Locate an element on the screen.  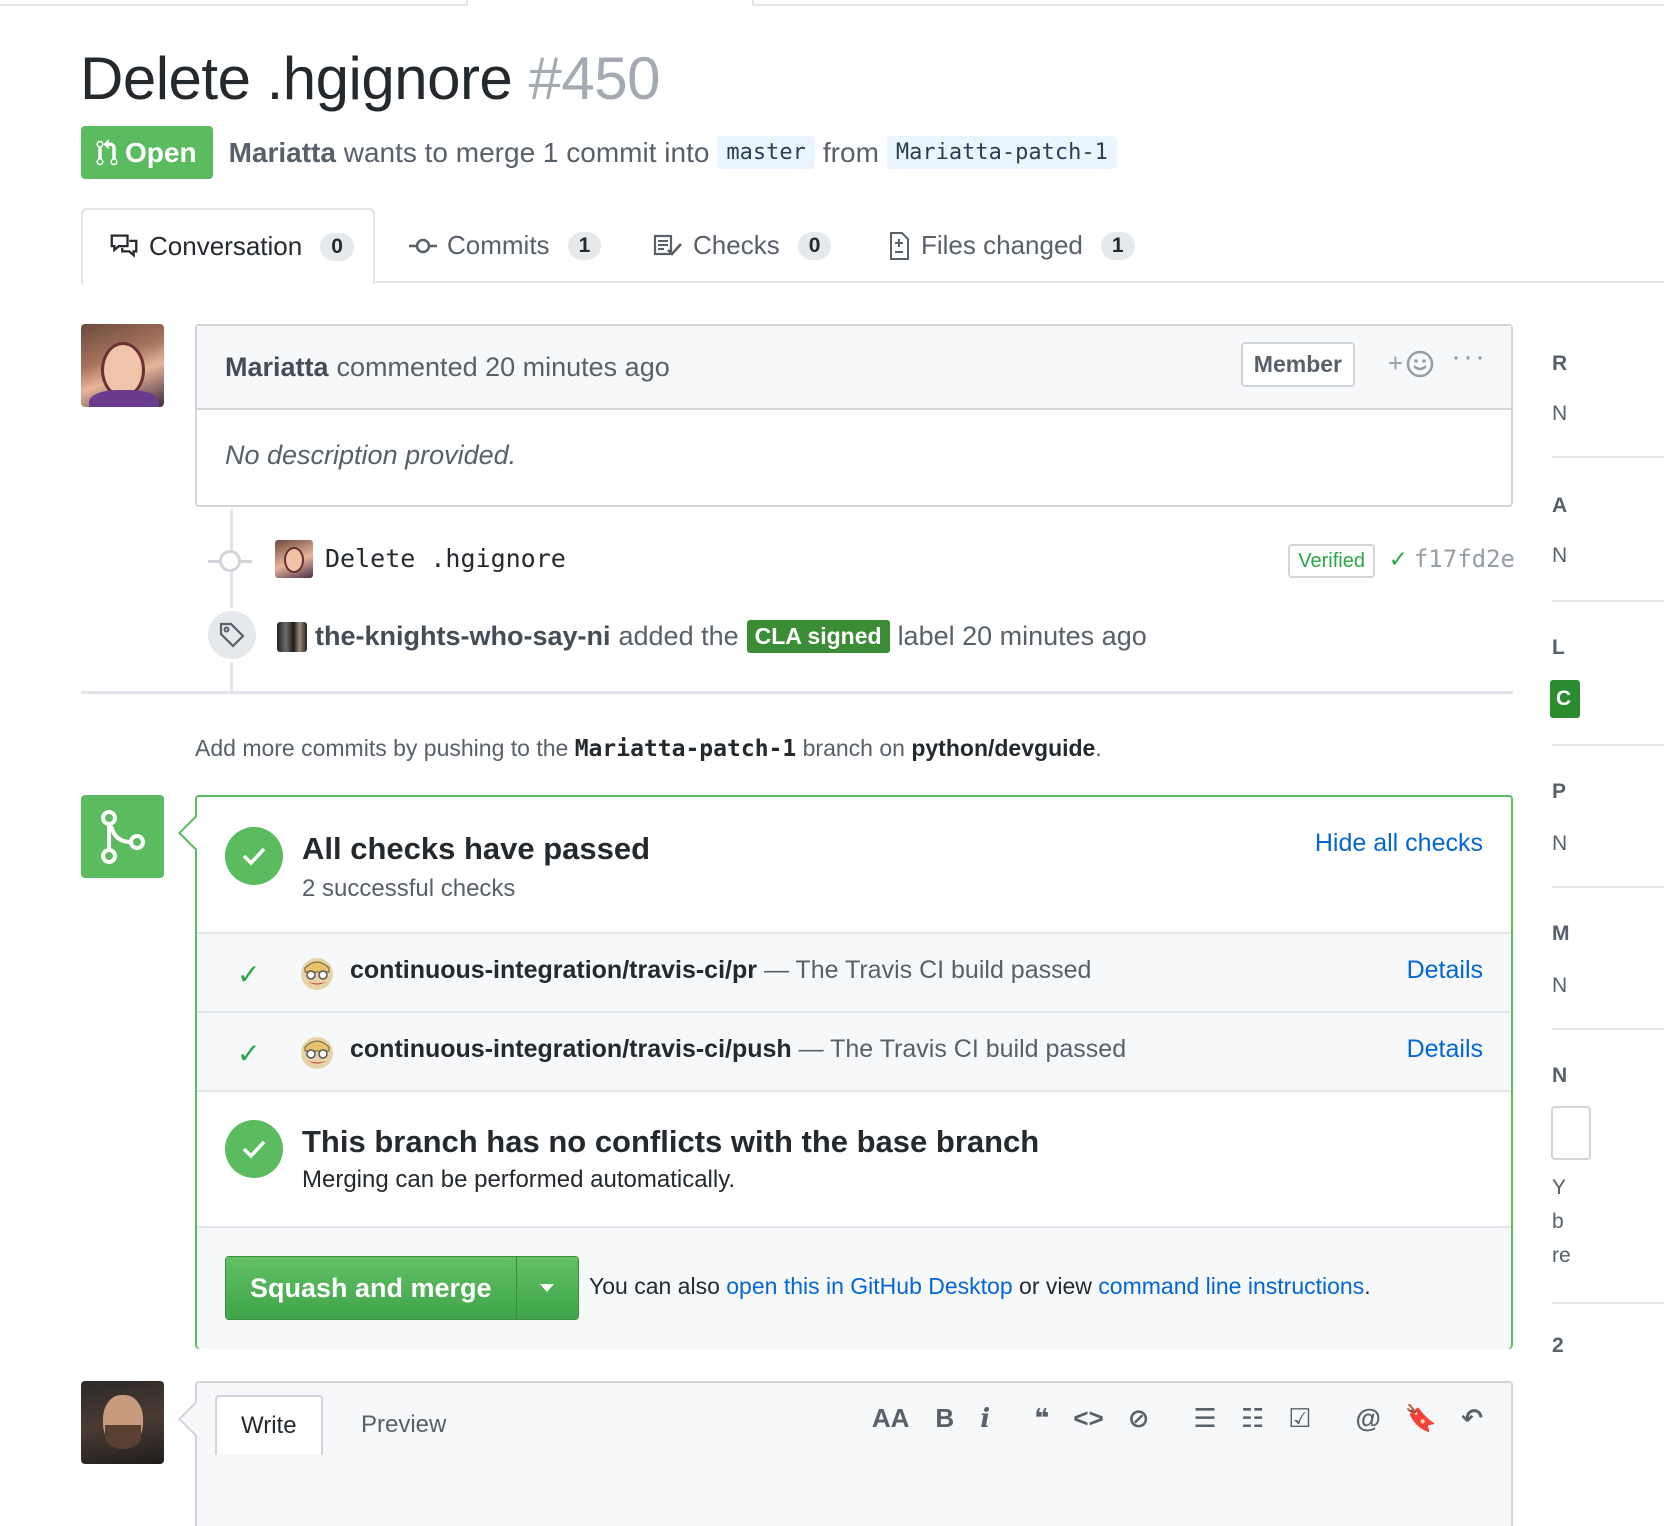
check-name: continuous-integration/travis-ci/push is located at coordinates (571, 1049).